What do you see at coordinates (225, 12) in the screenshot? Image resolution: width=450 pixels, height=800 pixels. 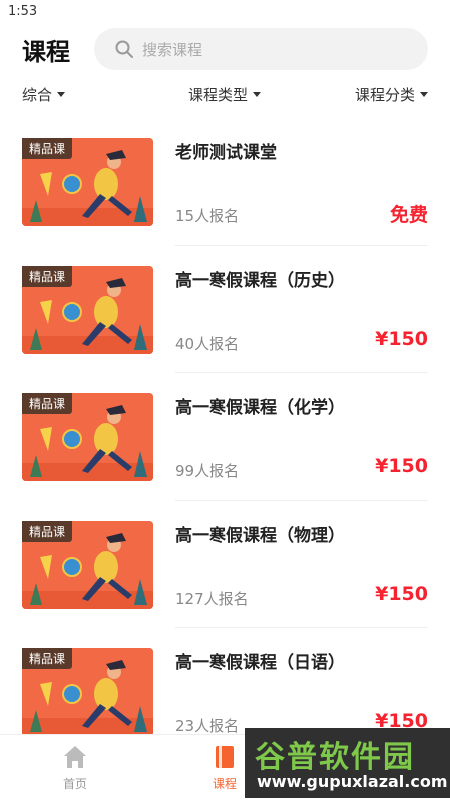 I see `status-bar: 1:53` at bounding box center [225, 12].